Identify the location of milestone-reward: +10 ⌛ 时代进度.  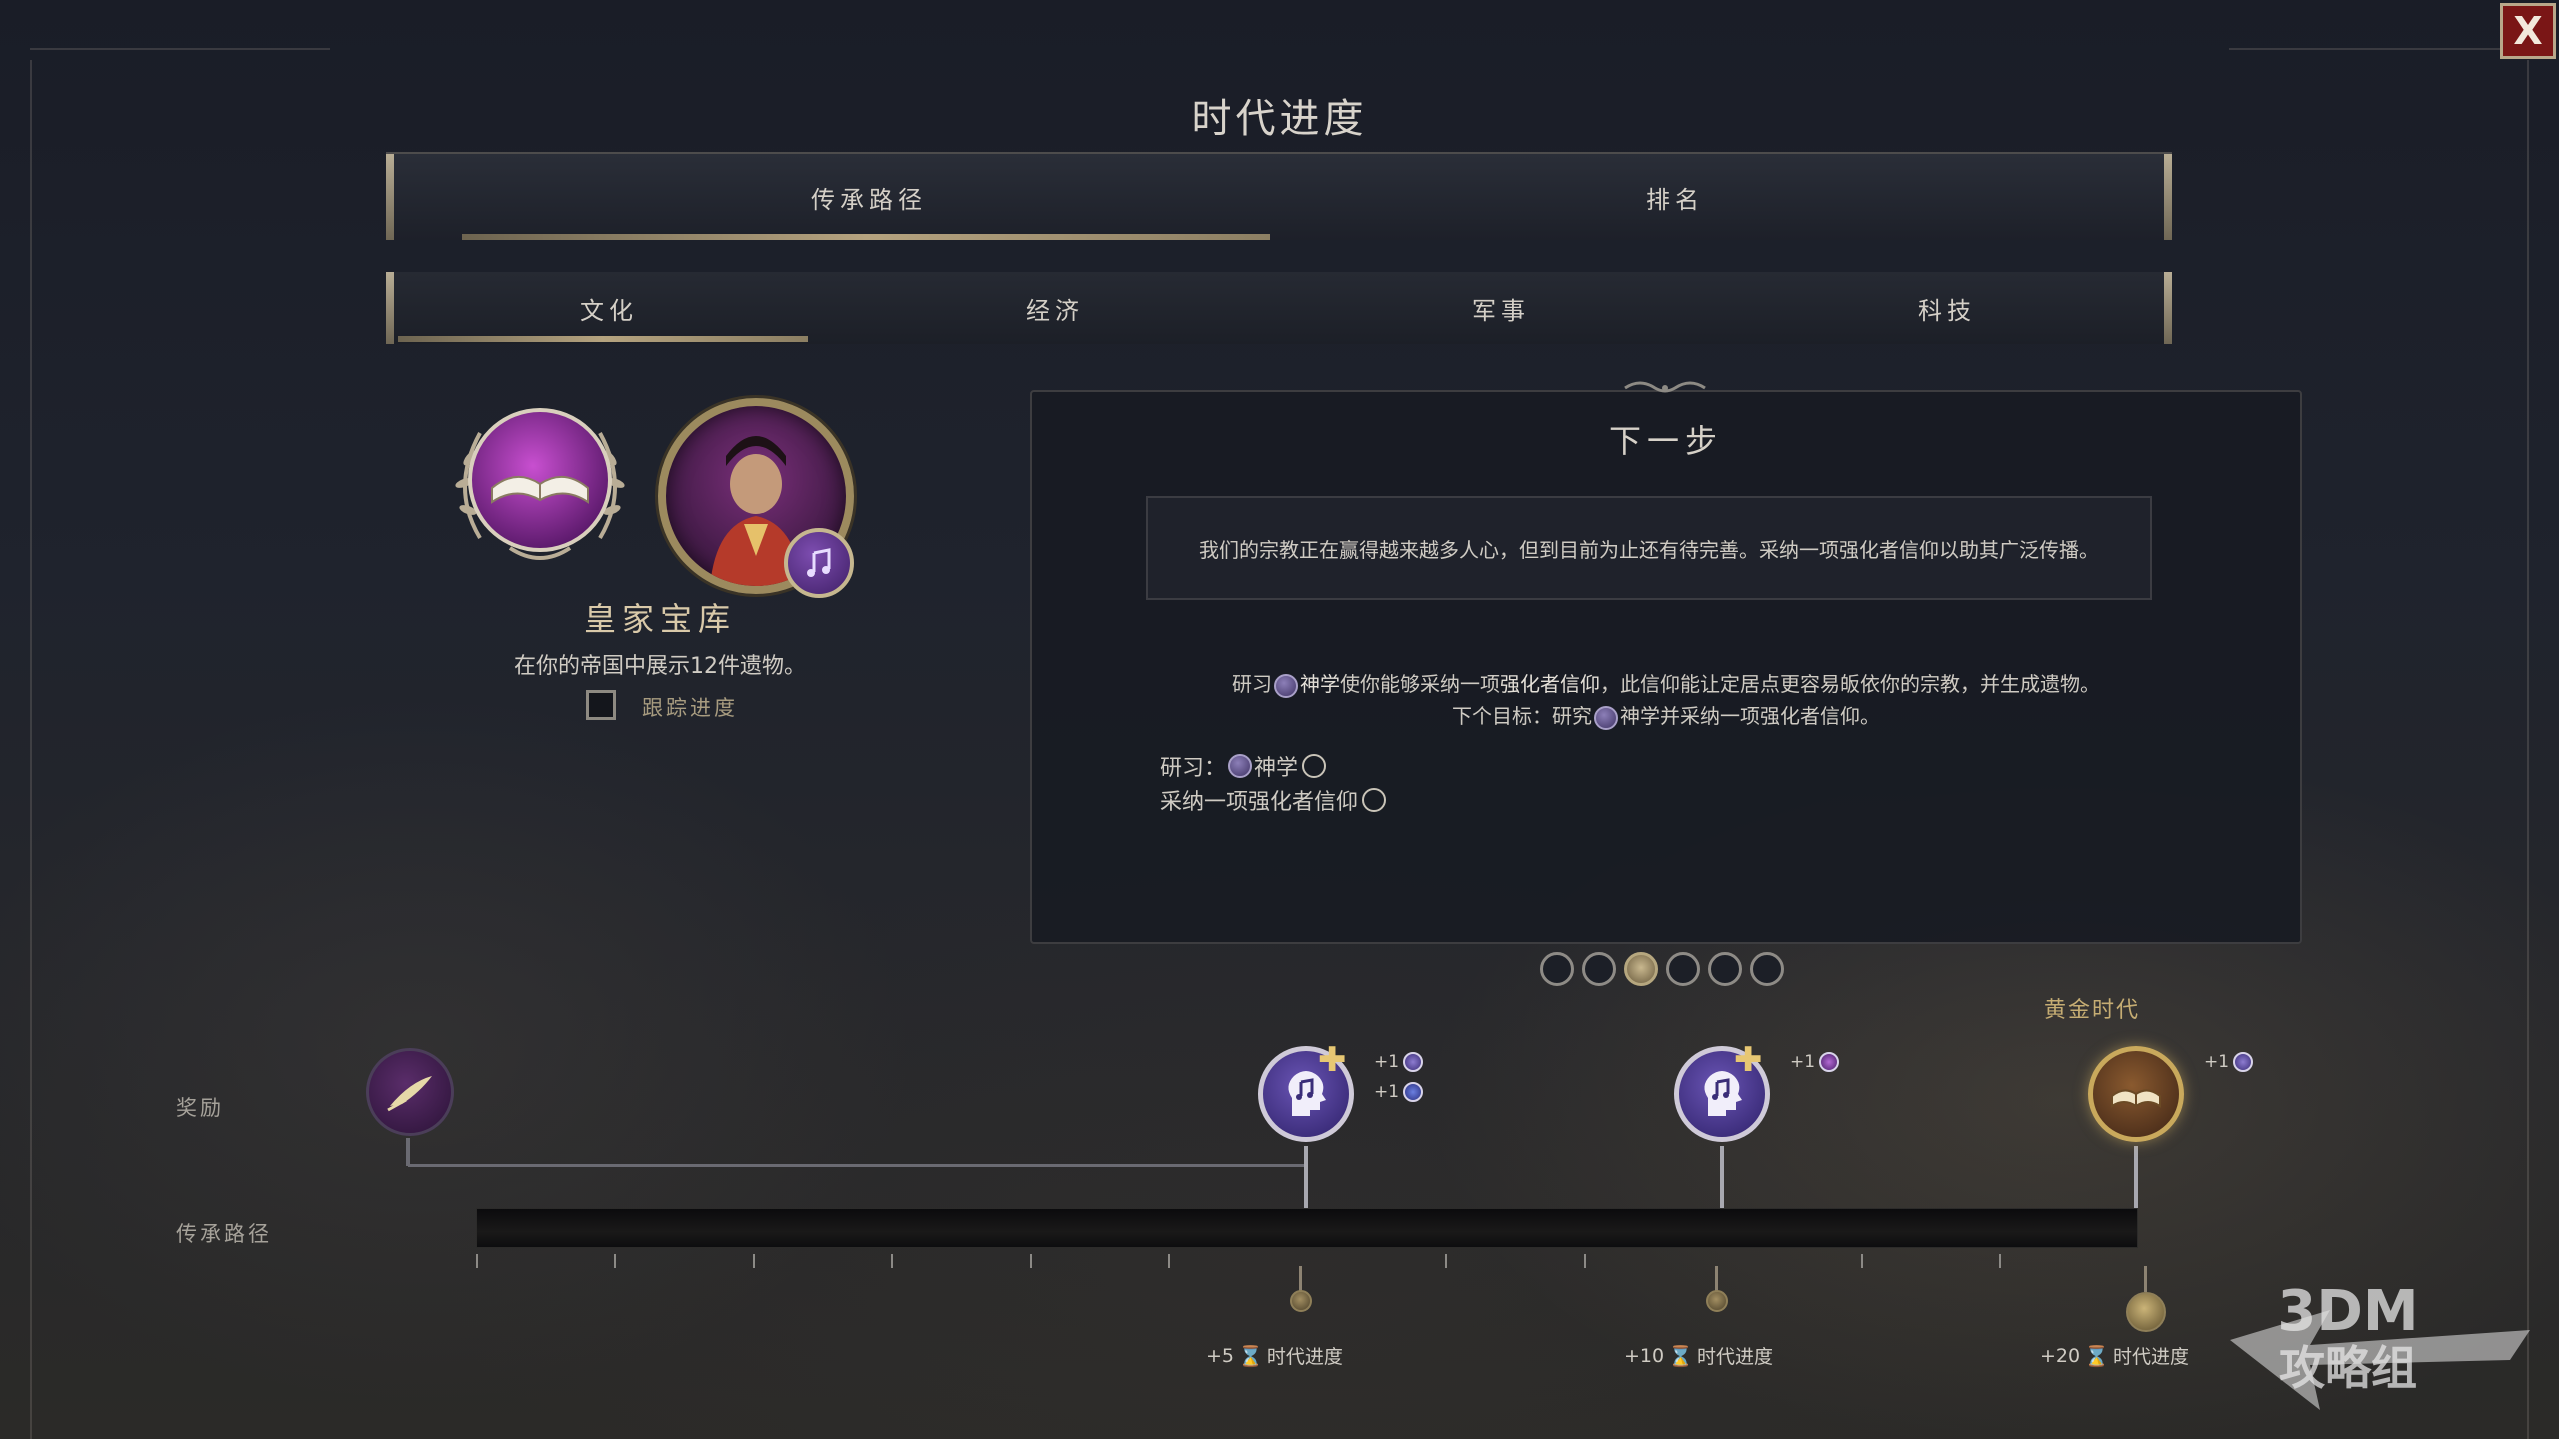
(1698, 1355).